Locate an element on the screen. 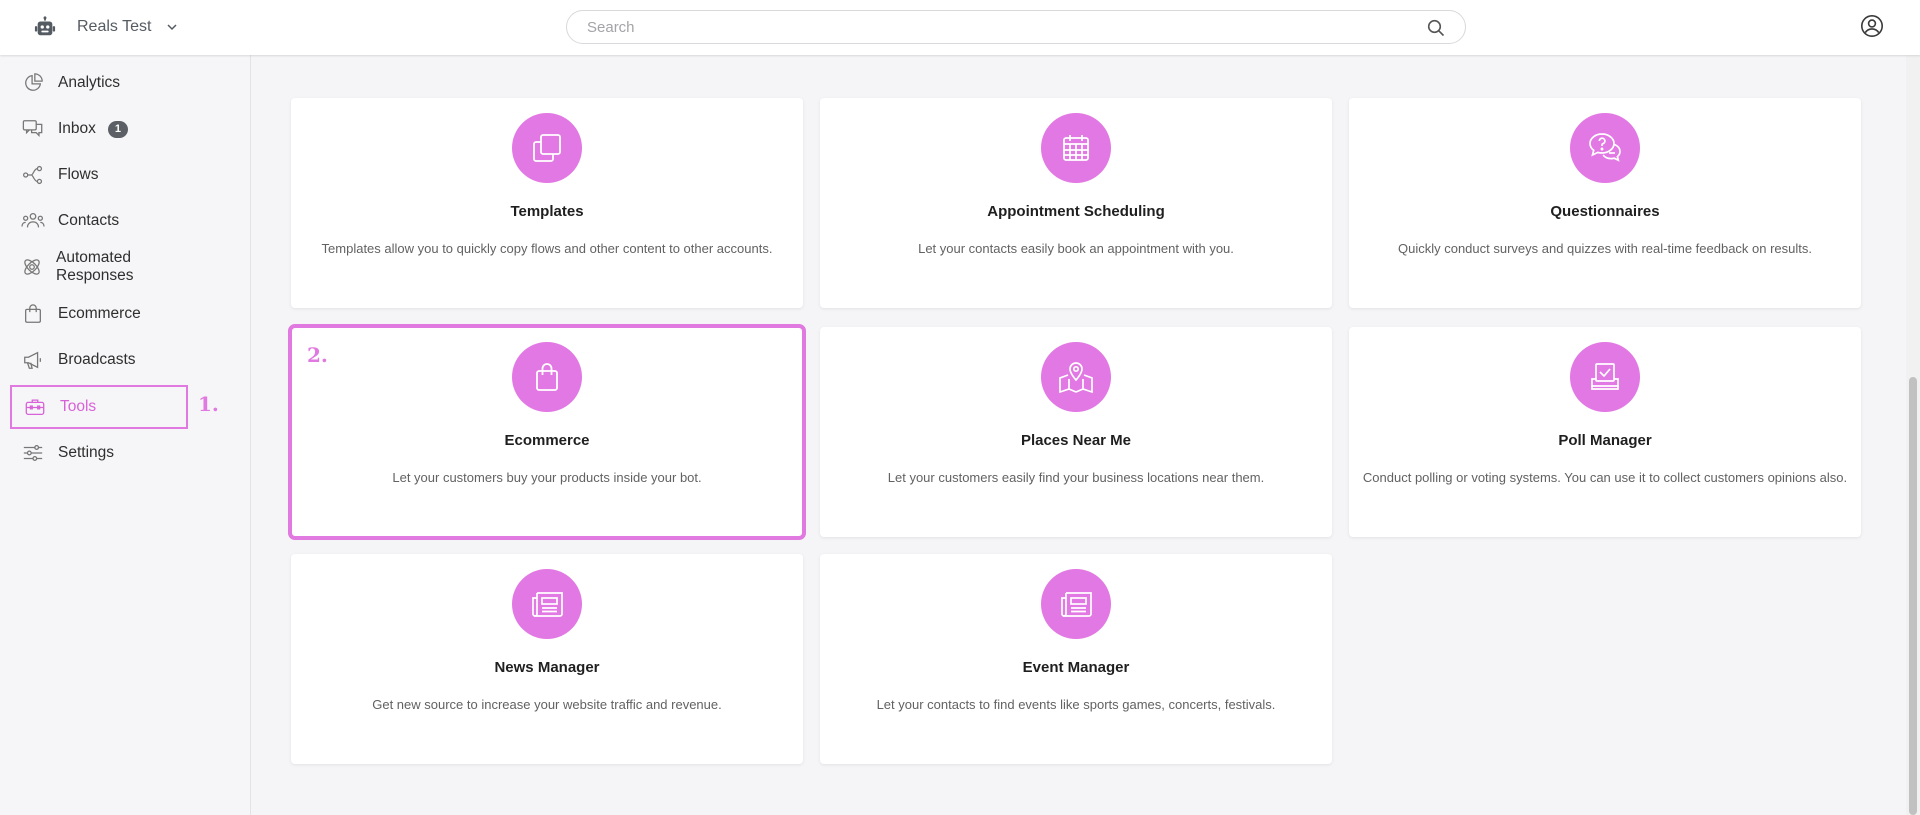 The height and width of the screenshot is (815, 1920). top-bar: Reals Test is located at coordinates (960, 27).